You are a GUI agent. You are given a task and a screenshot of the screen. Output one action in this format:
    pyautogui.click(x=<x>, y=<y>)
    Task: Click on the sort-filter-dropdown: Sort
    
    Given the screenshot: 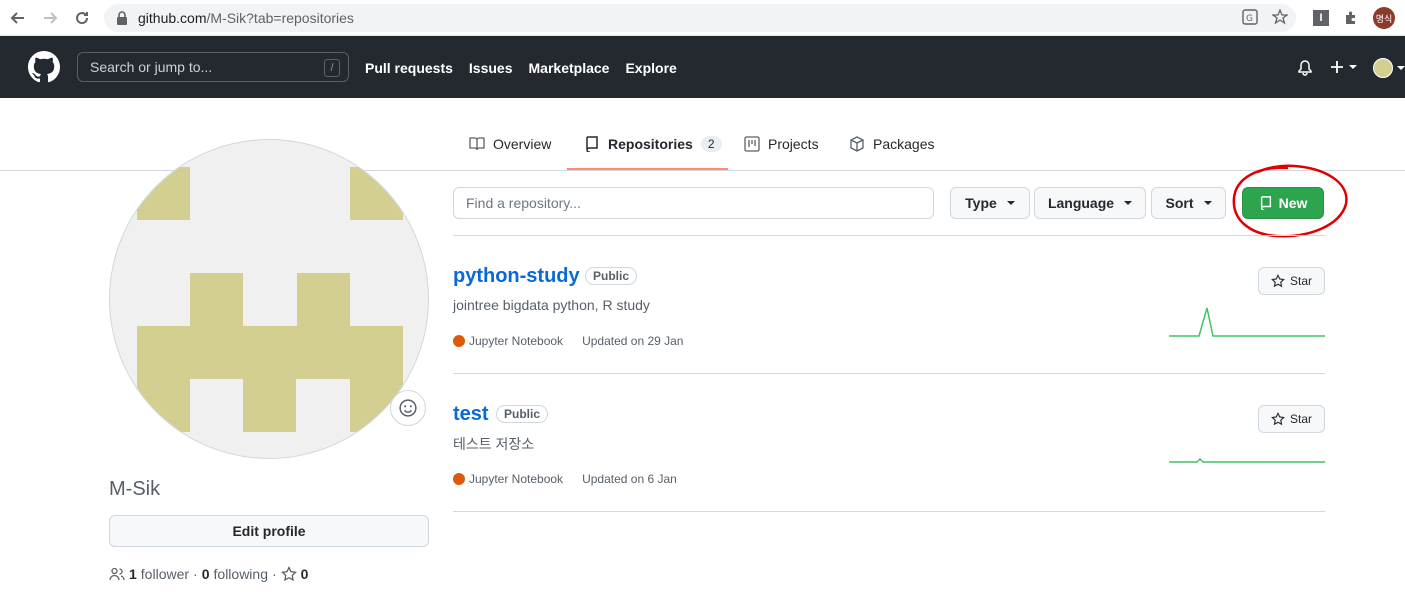 What is the action you would take?
    pyautogui.click(x=1188, y=203)
    